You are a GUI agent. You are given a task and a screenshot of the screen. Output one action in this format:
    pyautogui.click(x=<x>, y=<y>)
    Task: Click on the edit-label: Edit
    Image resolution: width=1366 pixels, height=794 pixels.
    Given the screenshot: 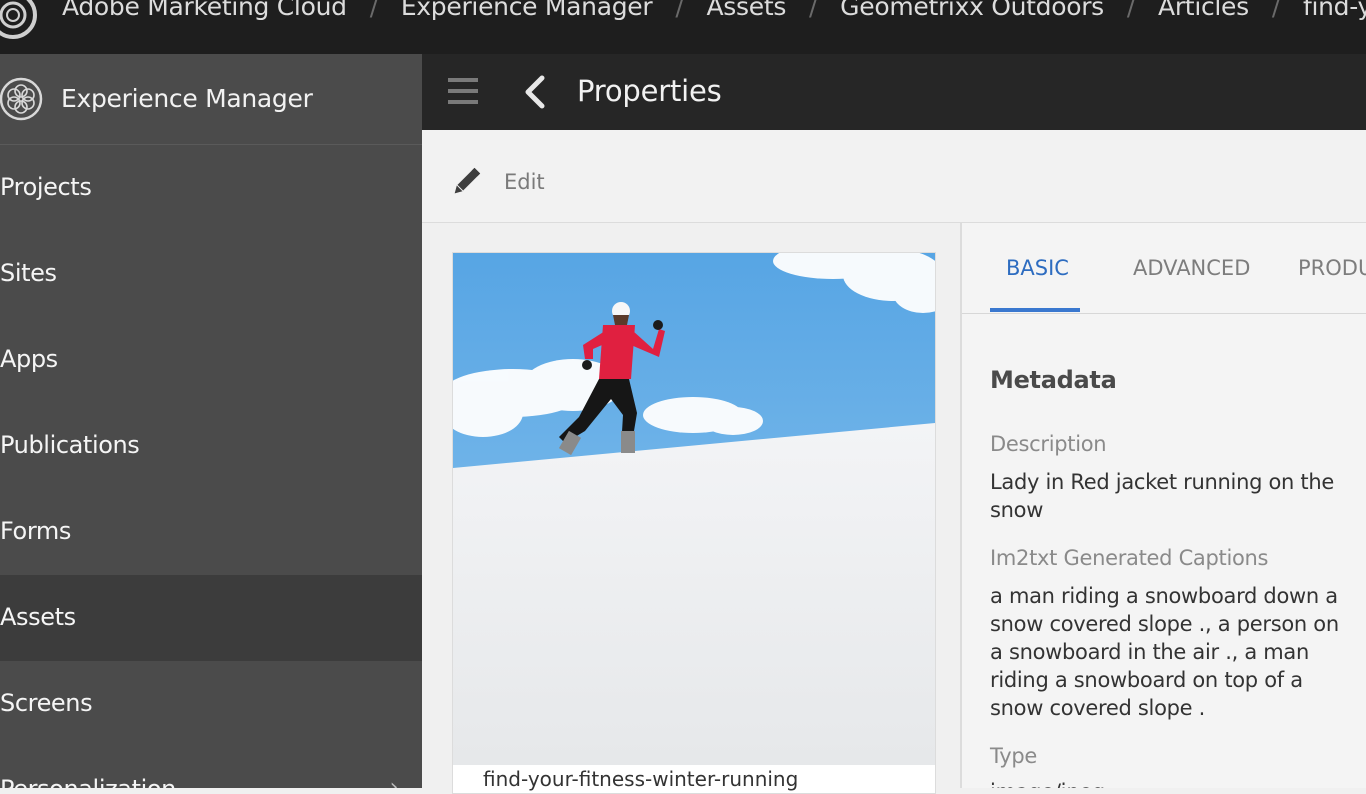 What is the action you would take?
    pyautogui.click(x=524, y=182)
    